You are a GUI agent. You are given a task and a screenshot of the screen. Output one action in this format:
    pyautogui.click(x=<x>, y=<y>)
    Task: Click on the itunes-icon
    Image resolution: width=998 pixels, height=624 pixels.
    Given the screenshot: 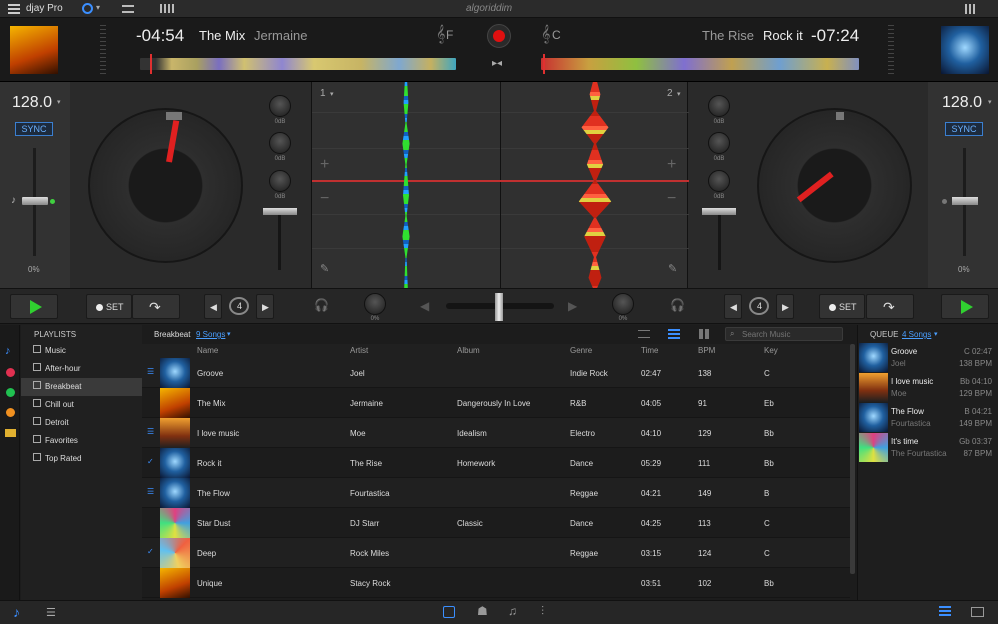 What is the action you would take?
    pyautogui.click(x=10, y=372)
    